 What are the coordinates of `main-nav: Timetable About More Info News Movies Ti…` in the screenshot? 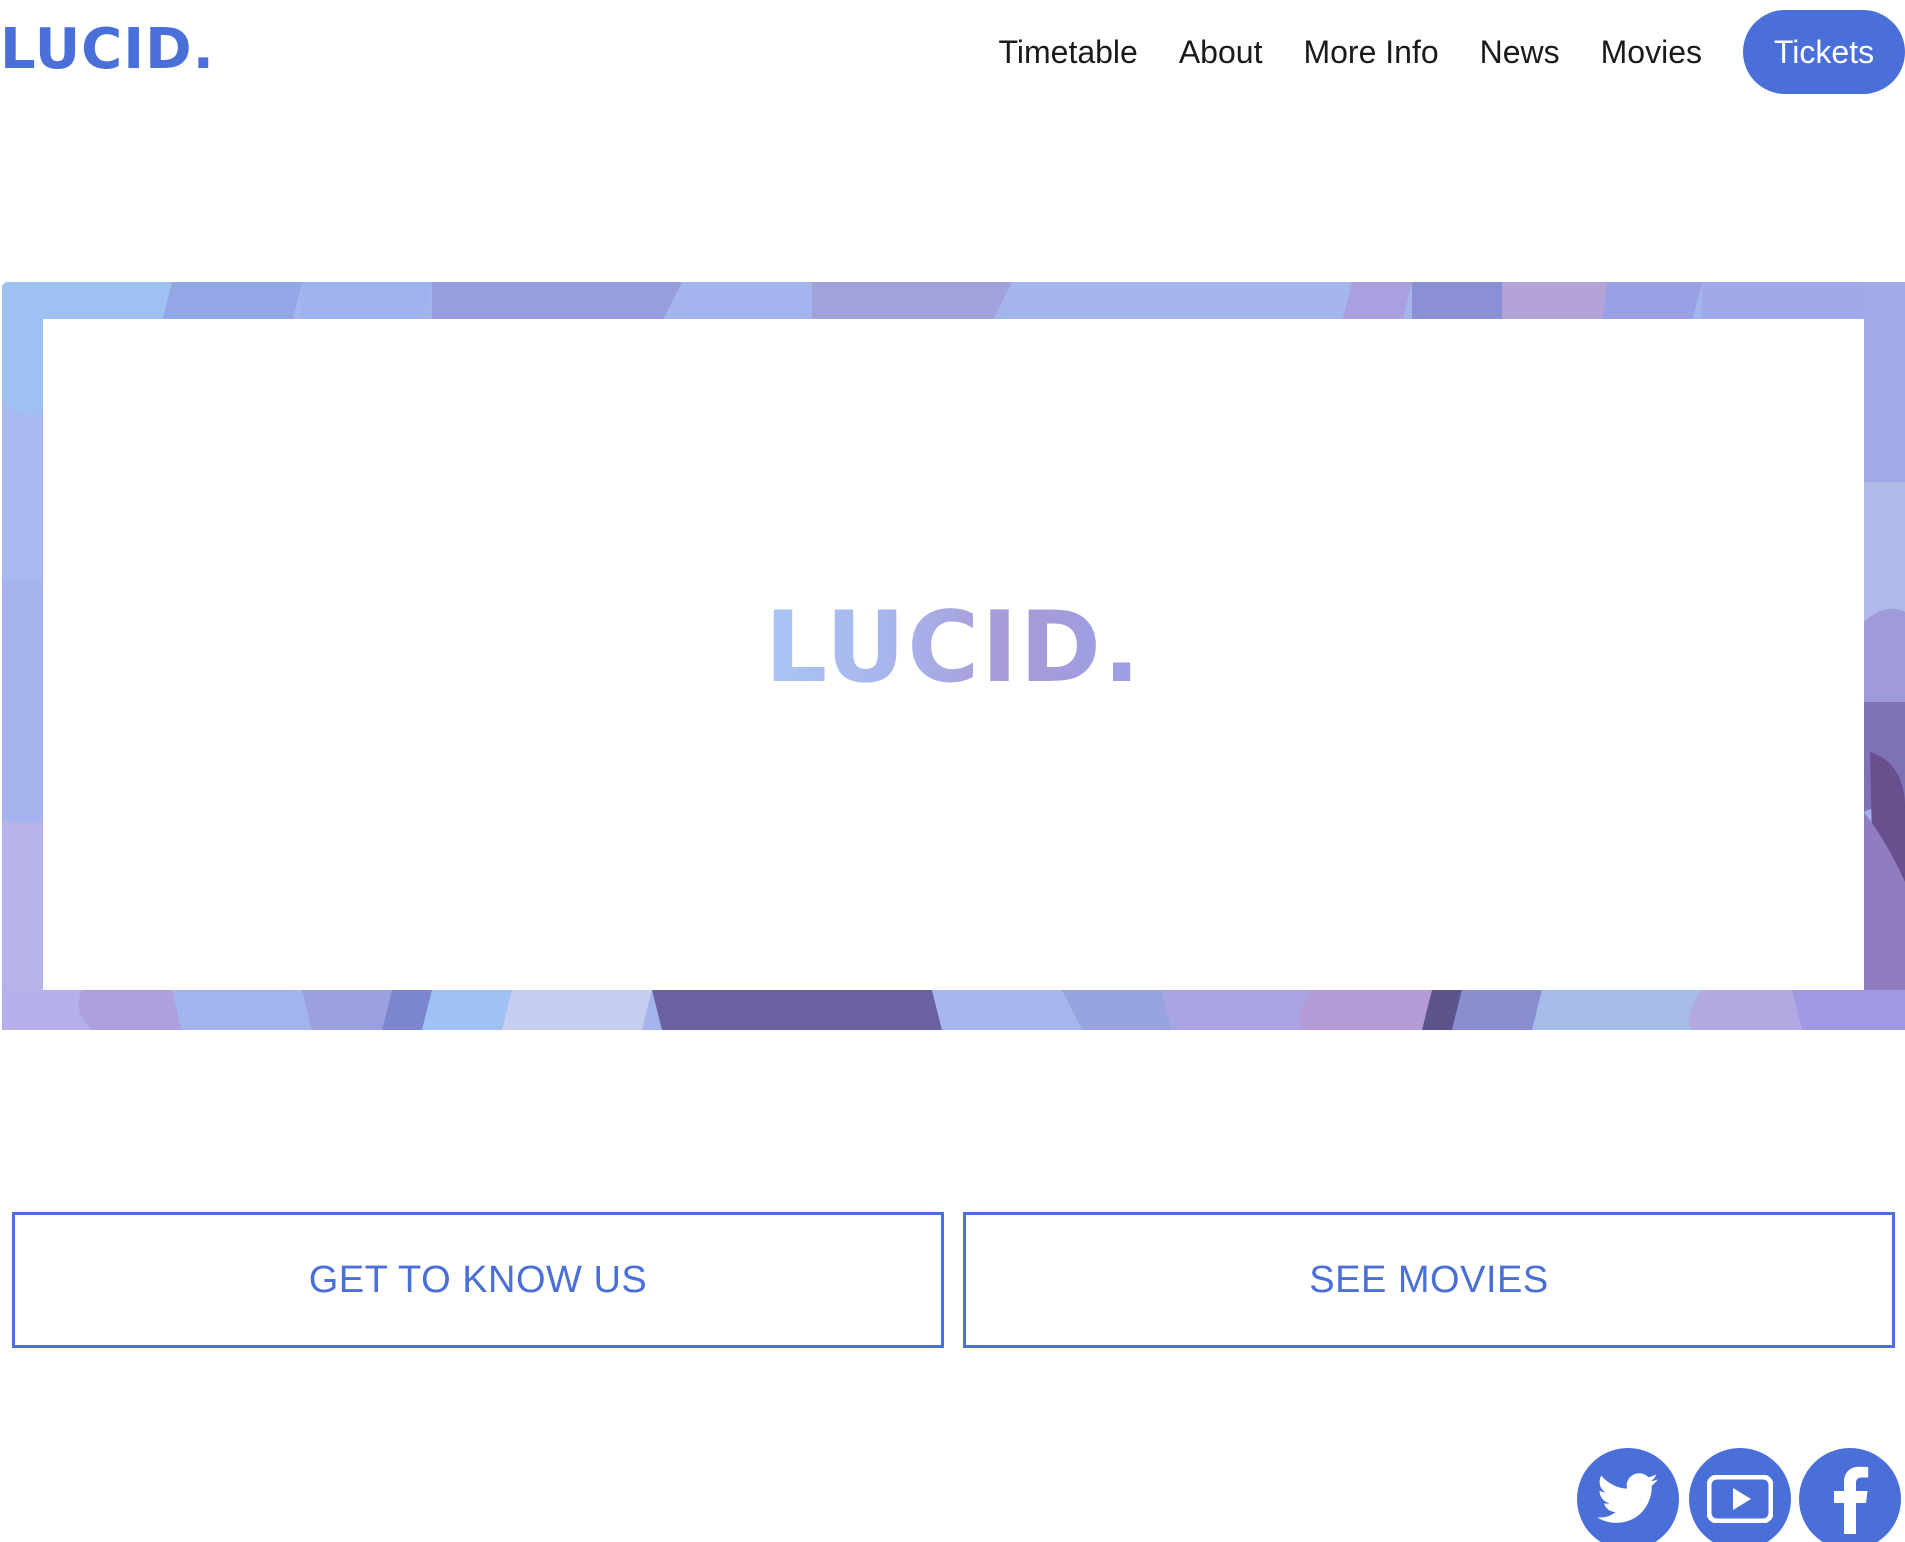 It's located at (1452, 52).